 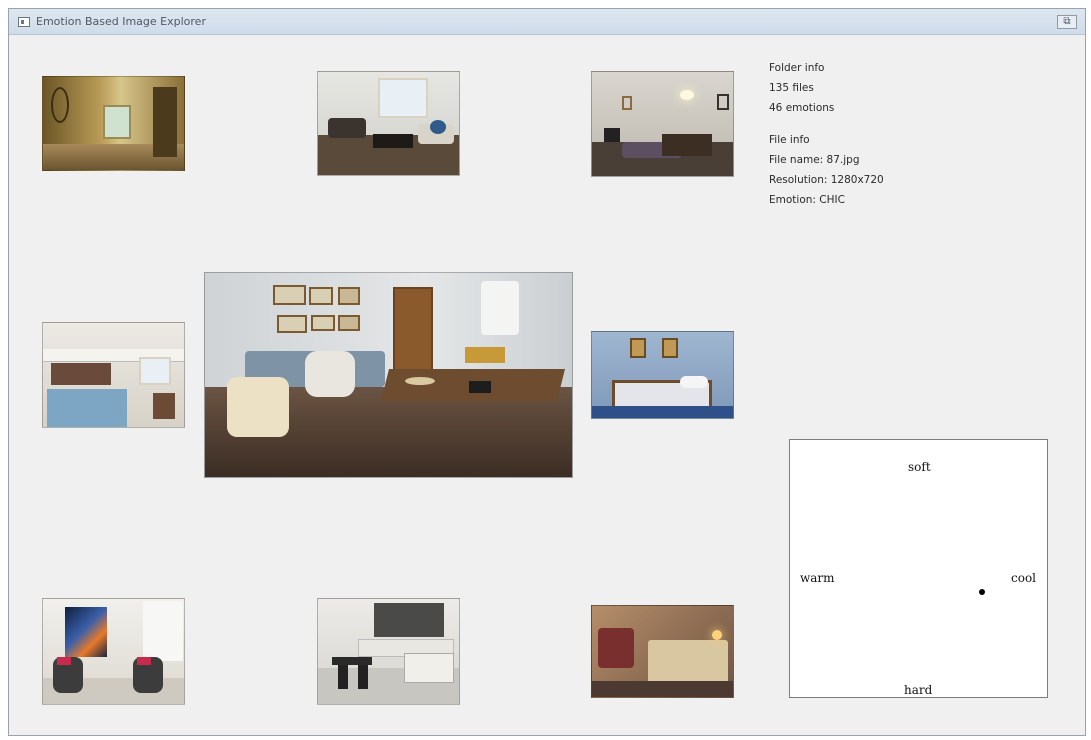 What do you see at coordinates (388, 375) in the screenshot?
I see `main-image` at bounding box center [388, 375].